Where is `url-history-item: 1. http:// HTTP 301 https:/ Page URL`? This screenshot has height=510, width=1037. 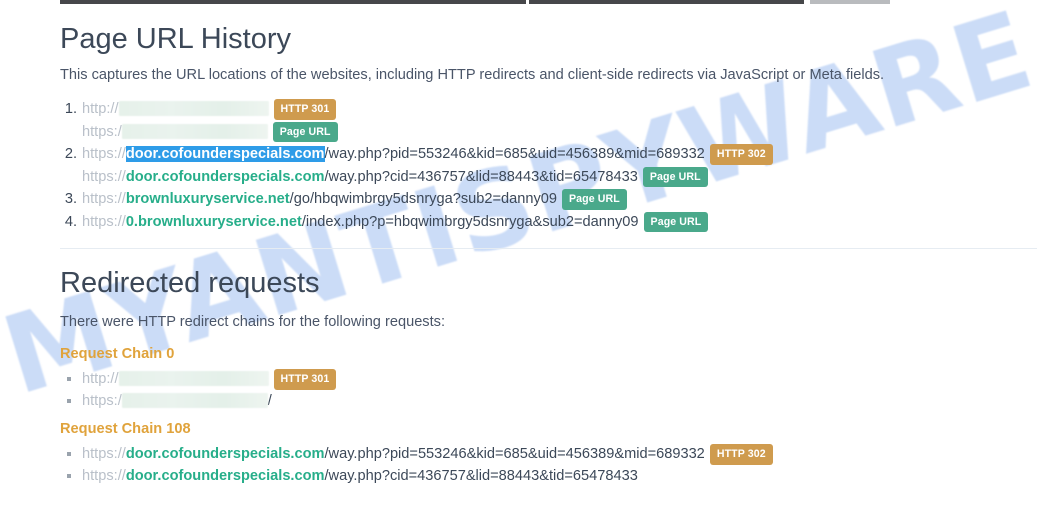 url-history-item: 1. http:// HTTP 301 https:/ Page URL is located at coordinates (540, 120).